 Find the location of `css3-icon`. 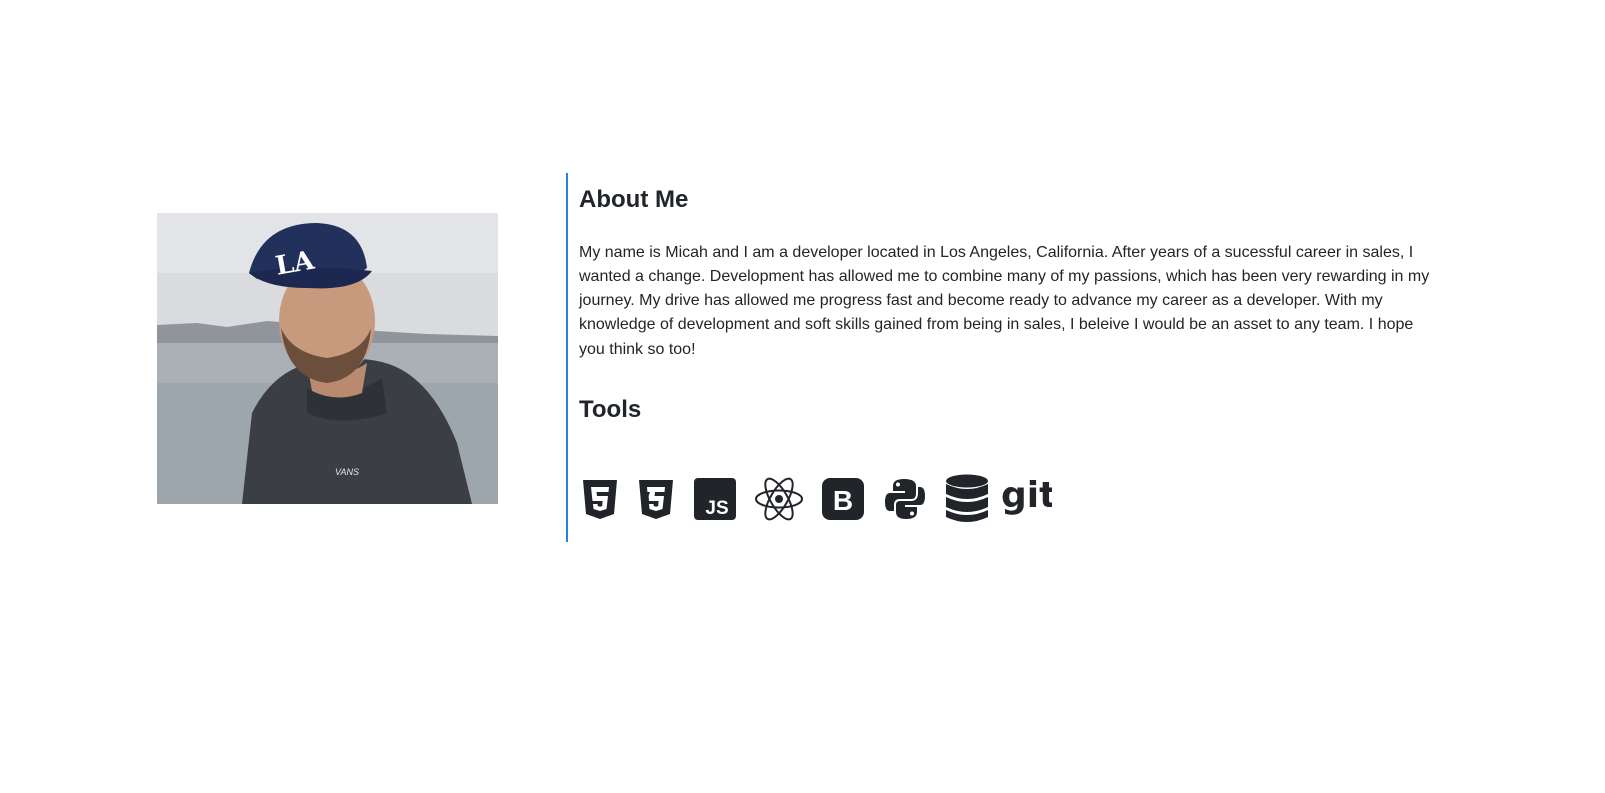

css3-icon is located at coordinates (656, 499).